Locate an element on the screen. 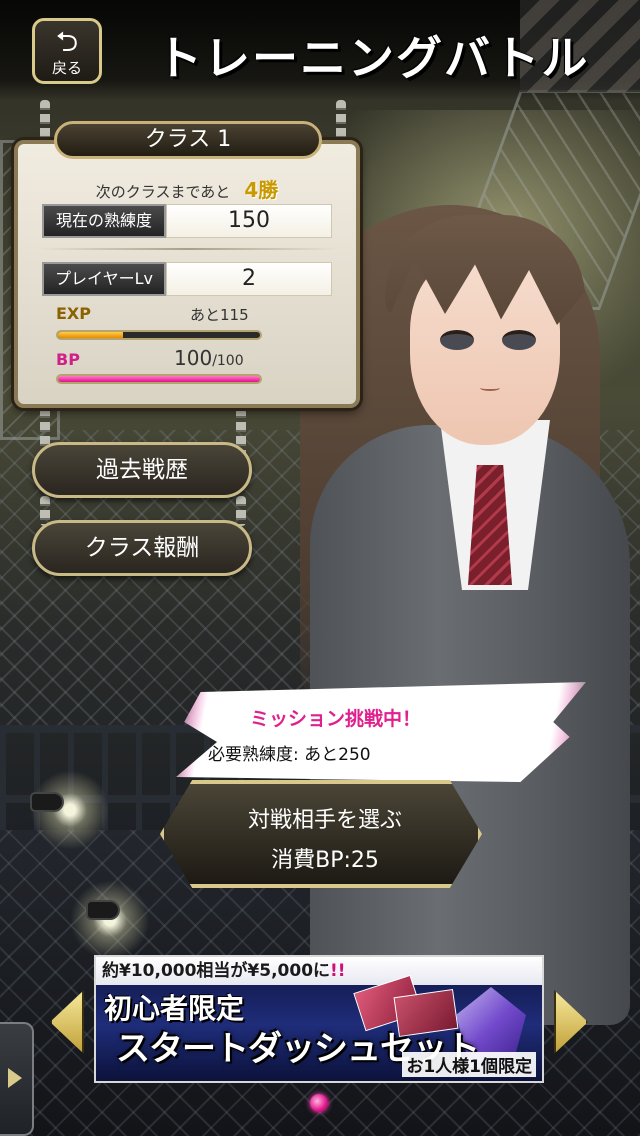 Image resolution: width=640 pixels, height=1136 pixels. mission-requirement: 必要熟練度: あと250 is located at coordinates (289, 755).